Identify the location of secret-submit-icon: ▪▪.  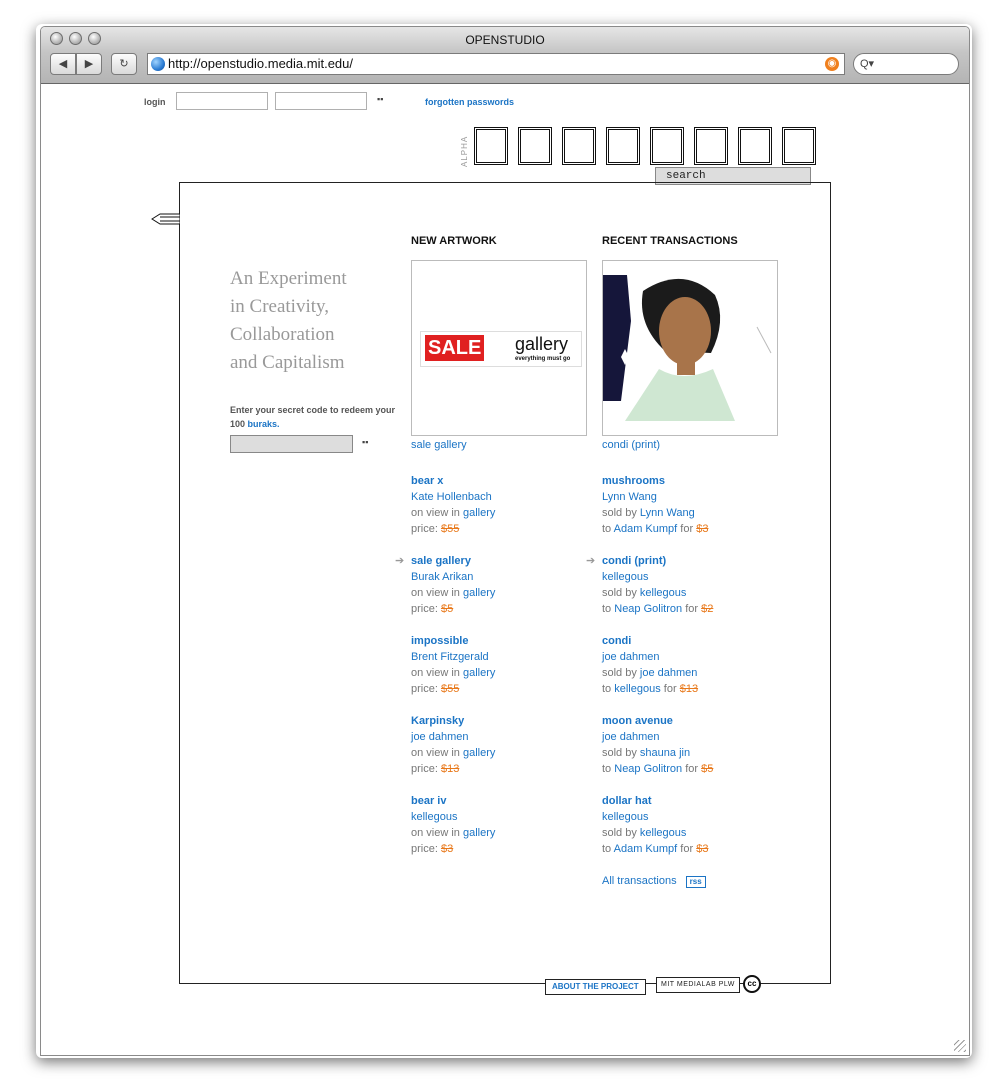
(365, 442).